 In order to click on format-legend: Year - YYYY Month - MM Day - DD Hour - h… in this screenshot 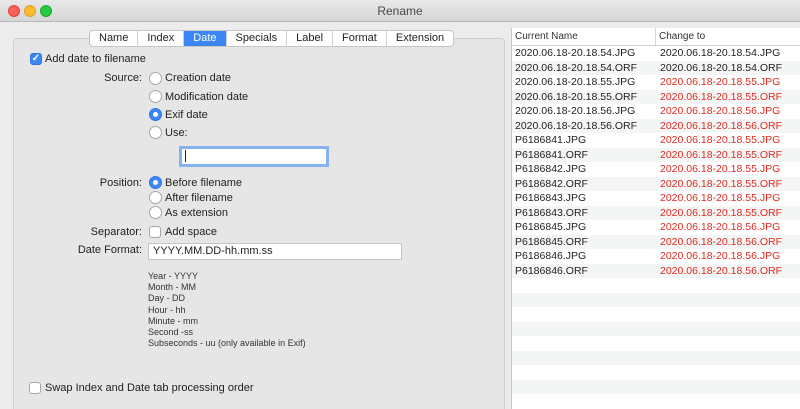, I will do `click(227, 310)`.